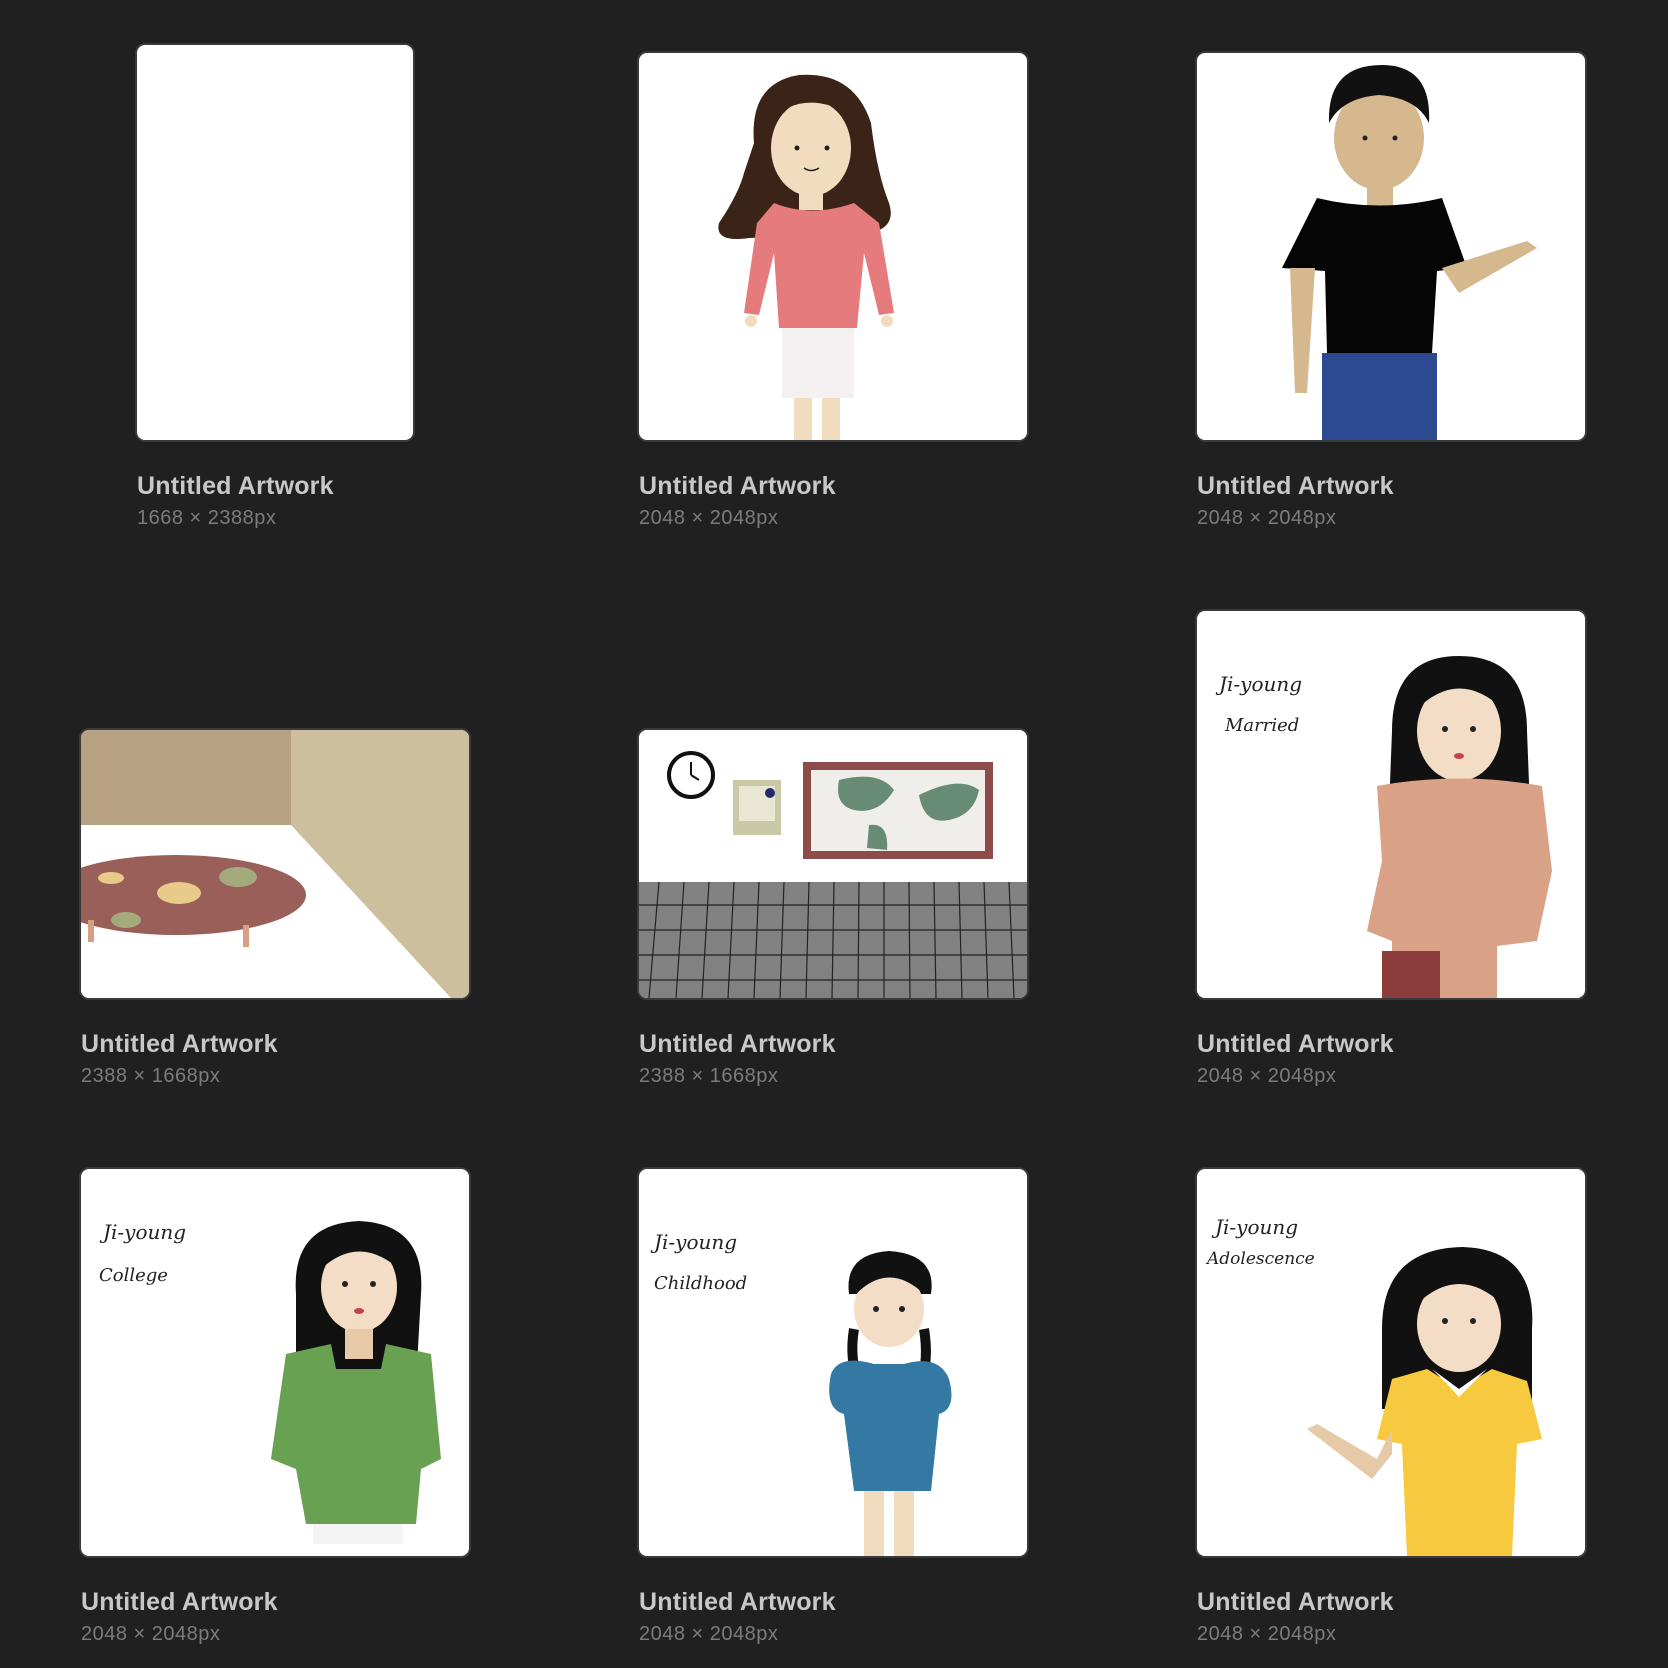 This screenshot has width=1668, height=1668. I want to click on artwork-thumbnail-jiyoung-childhood: Ji-young Childhood, so click(833, 1362).